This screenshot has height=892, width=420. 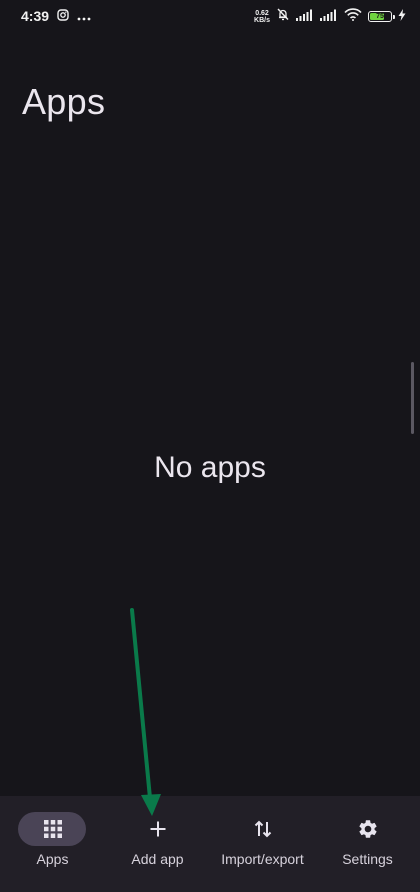 I want to click on net-speed: 0.62 KB/s, so click(x=262, y=17).